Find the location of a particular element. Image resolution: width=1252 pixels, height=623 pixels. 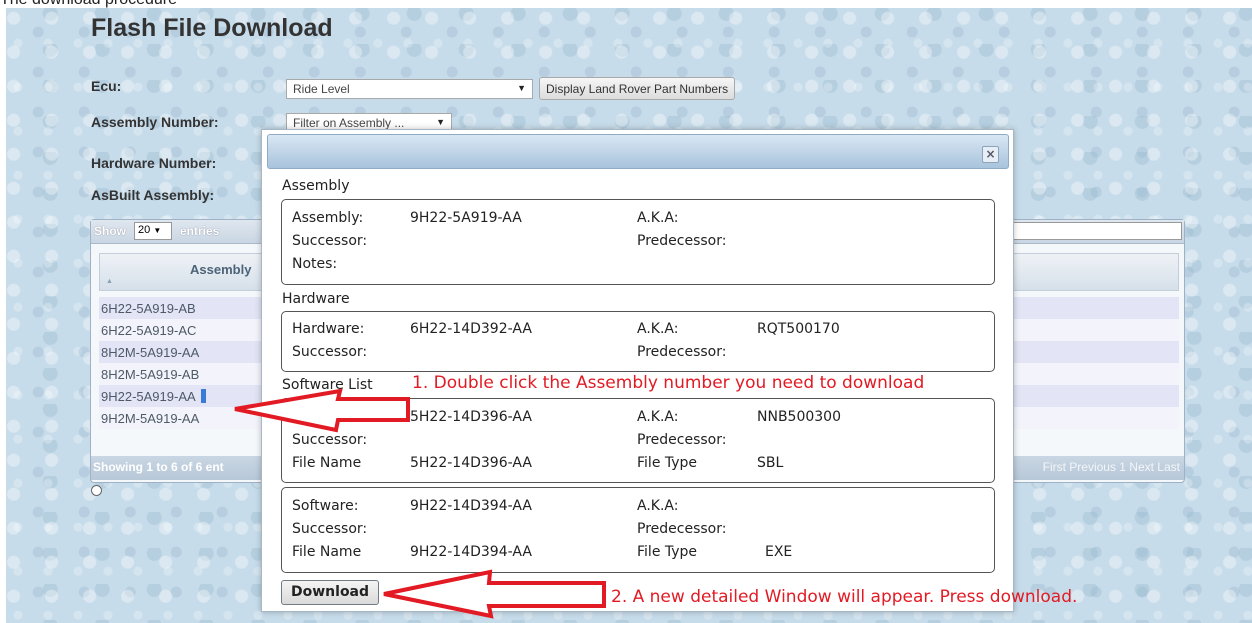

column-header-label: Assembly is located at coordinates (221, 269).